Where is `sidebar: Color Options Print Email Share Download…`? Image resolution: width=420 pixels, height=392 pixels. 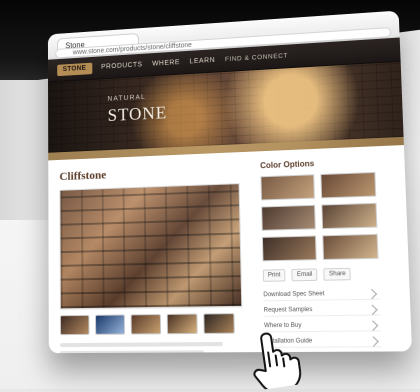 sidebar: Color Options Print Email Share Download… is located at coordinates (321, 252).